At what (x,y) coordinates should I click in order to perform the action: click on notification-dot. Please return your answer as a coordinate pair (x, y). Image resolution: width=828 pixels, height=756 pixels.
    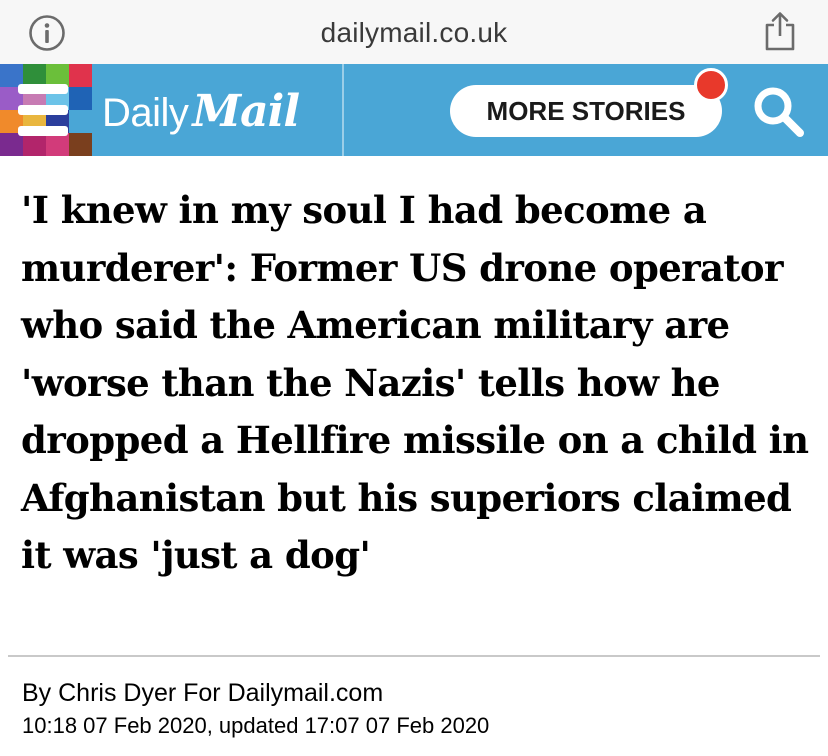
    Looking at the image, I should click on (711, 85).